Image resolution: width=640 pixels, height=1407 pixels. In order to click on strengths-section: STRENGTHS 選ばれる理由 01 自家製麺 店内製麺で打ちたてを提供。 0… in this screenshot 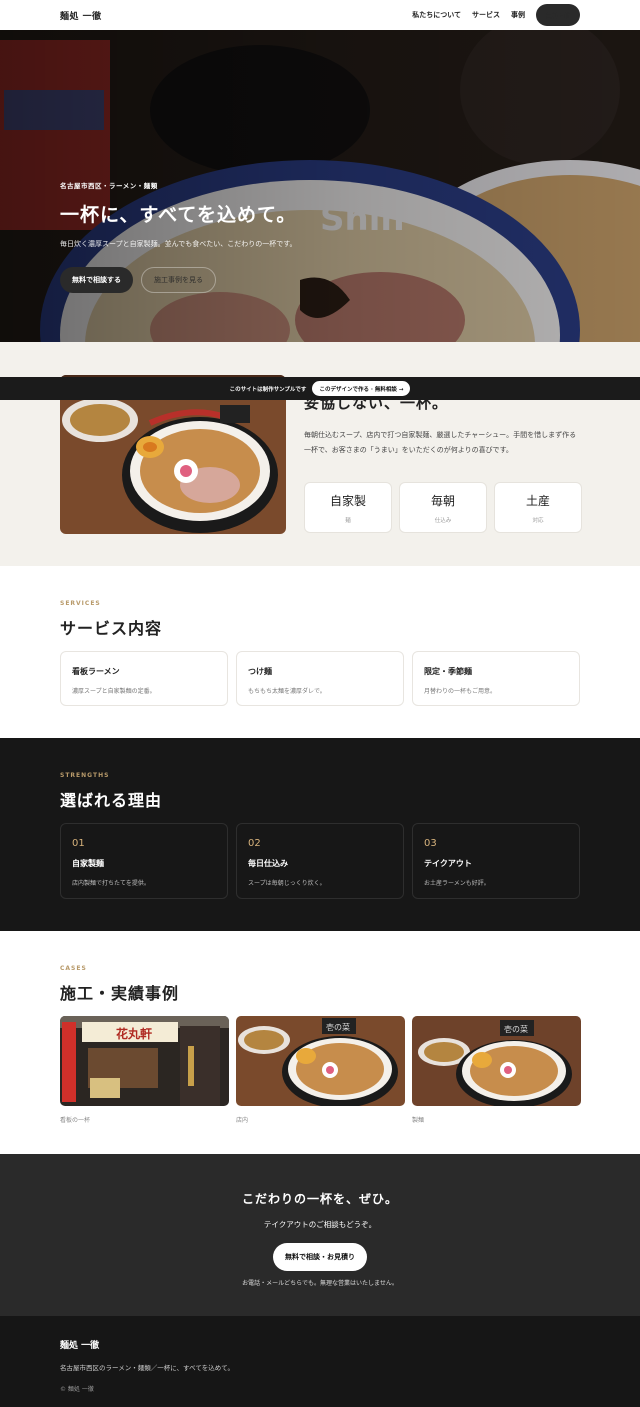, I will do `click(320, 834)`.